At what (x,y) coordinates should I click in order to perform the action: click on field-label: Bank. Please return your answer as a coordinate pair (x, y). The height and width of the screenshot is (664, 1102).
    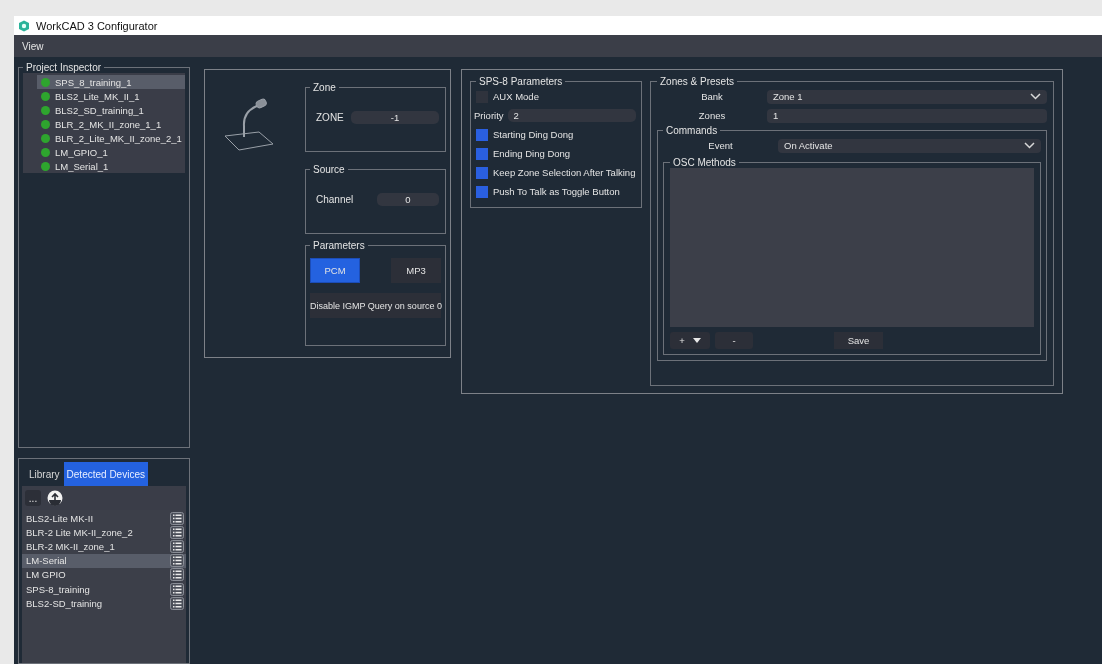
    Looking at the image, I should click on (712, 96).